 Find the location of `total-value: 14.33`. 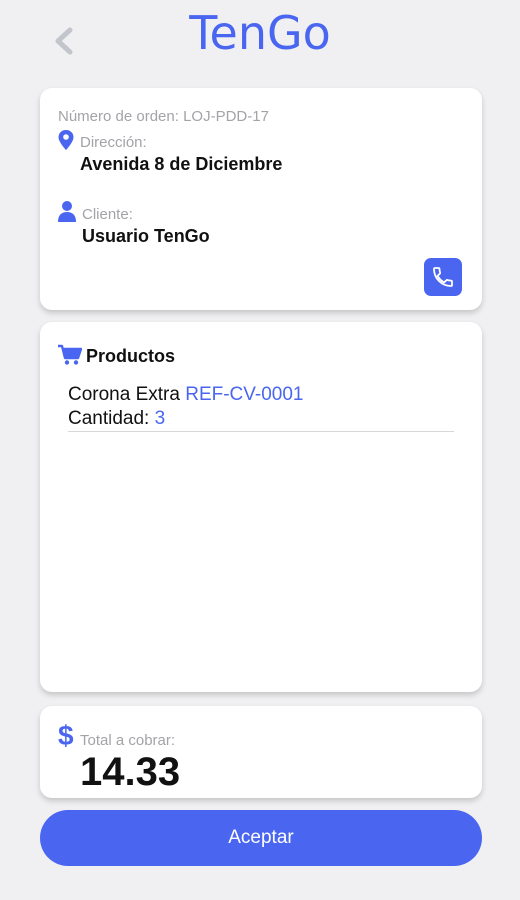

total-value: 14.33 is located at coordinates (130, 772).